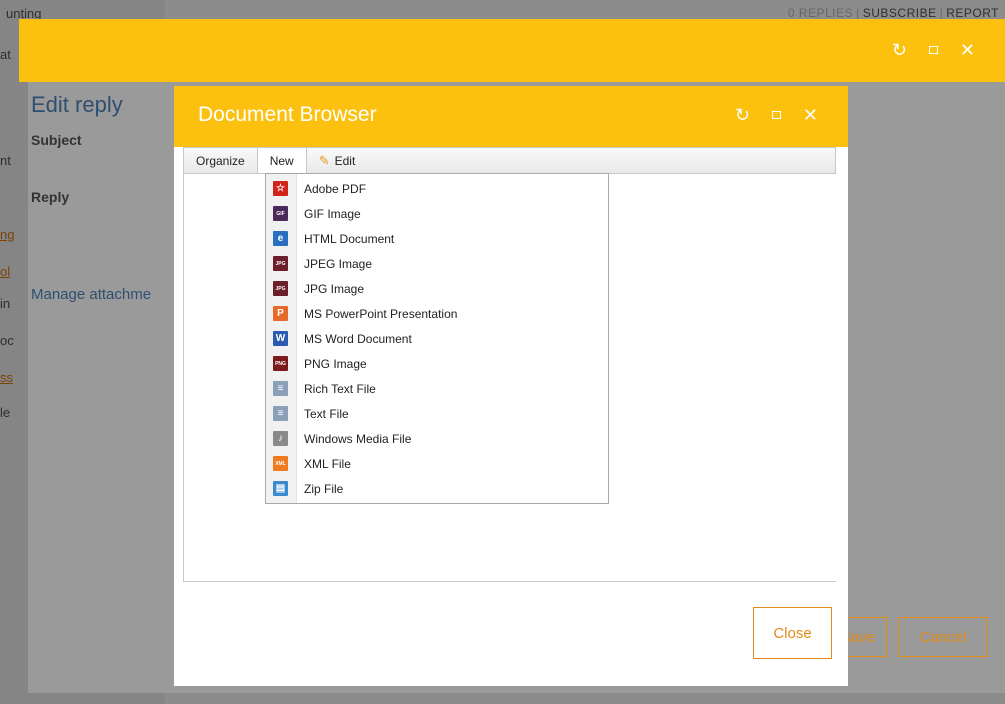 Image resolution: width=1005 pixels, height=704 pixels. Describe the element at coordinates (358, 338) in the screenshot. I see `menu-item-label: MS Word Document` at that location.